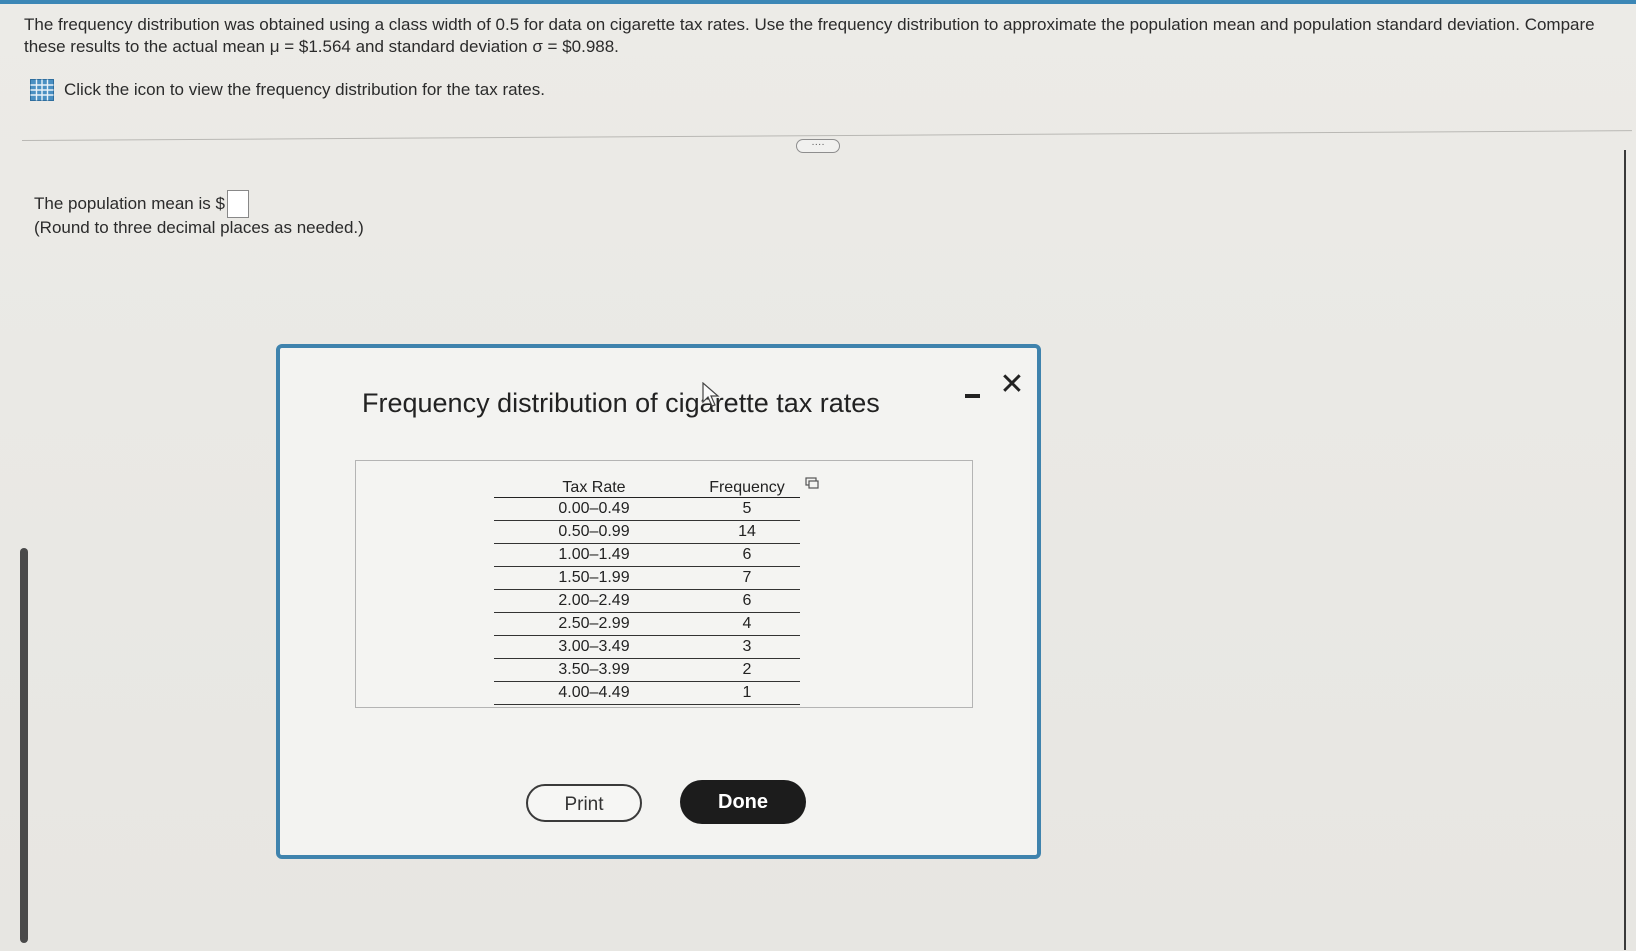  I want to click on table-row: 3.50–3.99 2, so click(647, 670).